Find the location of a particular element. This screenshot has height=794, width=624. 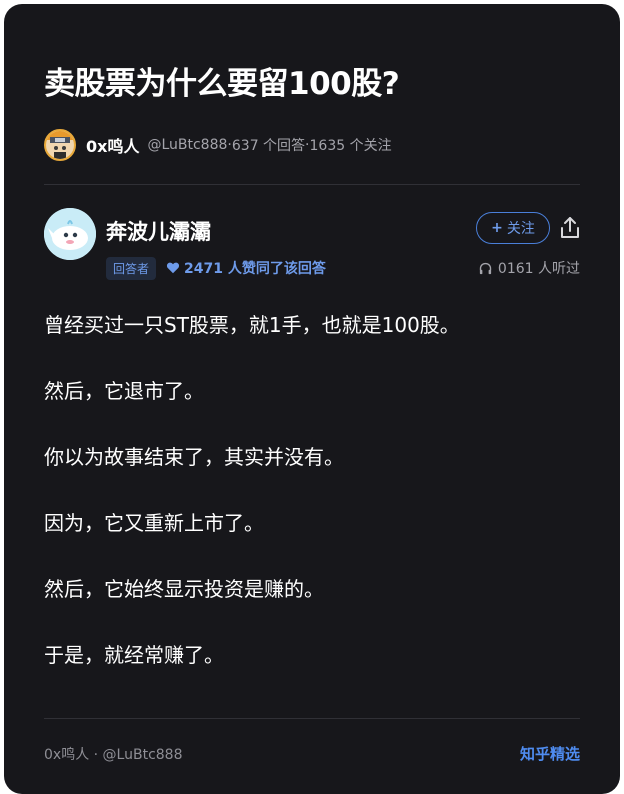

answer-paragraph: 因为，它又重新上市了。 is located at coordinates (154, 523).